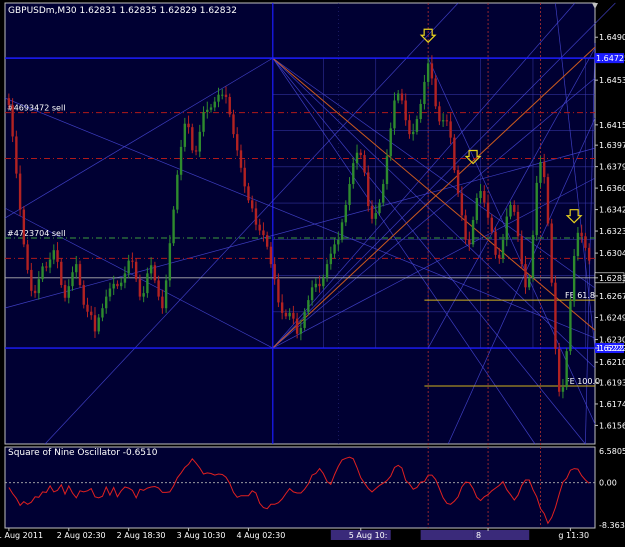 The width and height of the screenshot is (625, 547). I want to click on order-line-label: #4693472 sell, so click(36, 108).